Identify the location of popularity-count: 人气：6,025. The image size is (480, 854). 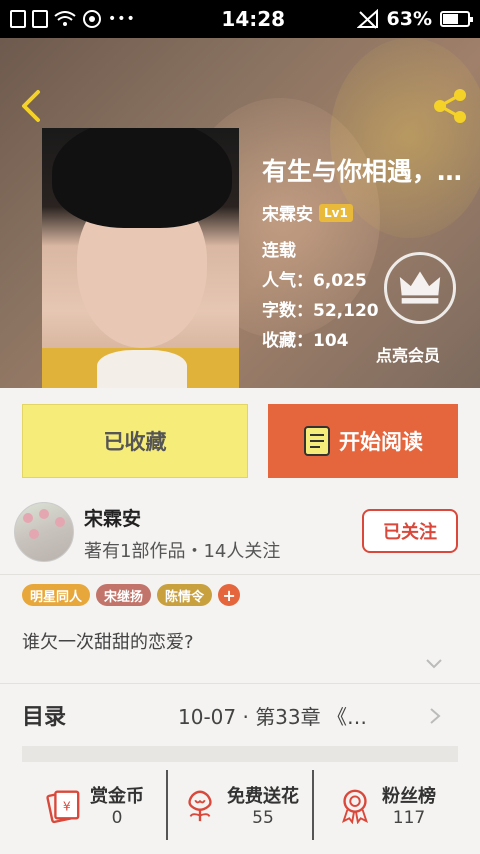
(314, 281).